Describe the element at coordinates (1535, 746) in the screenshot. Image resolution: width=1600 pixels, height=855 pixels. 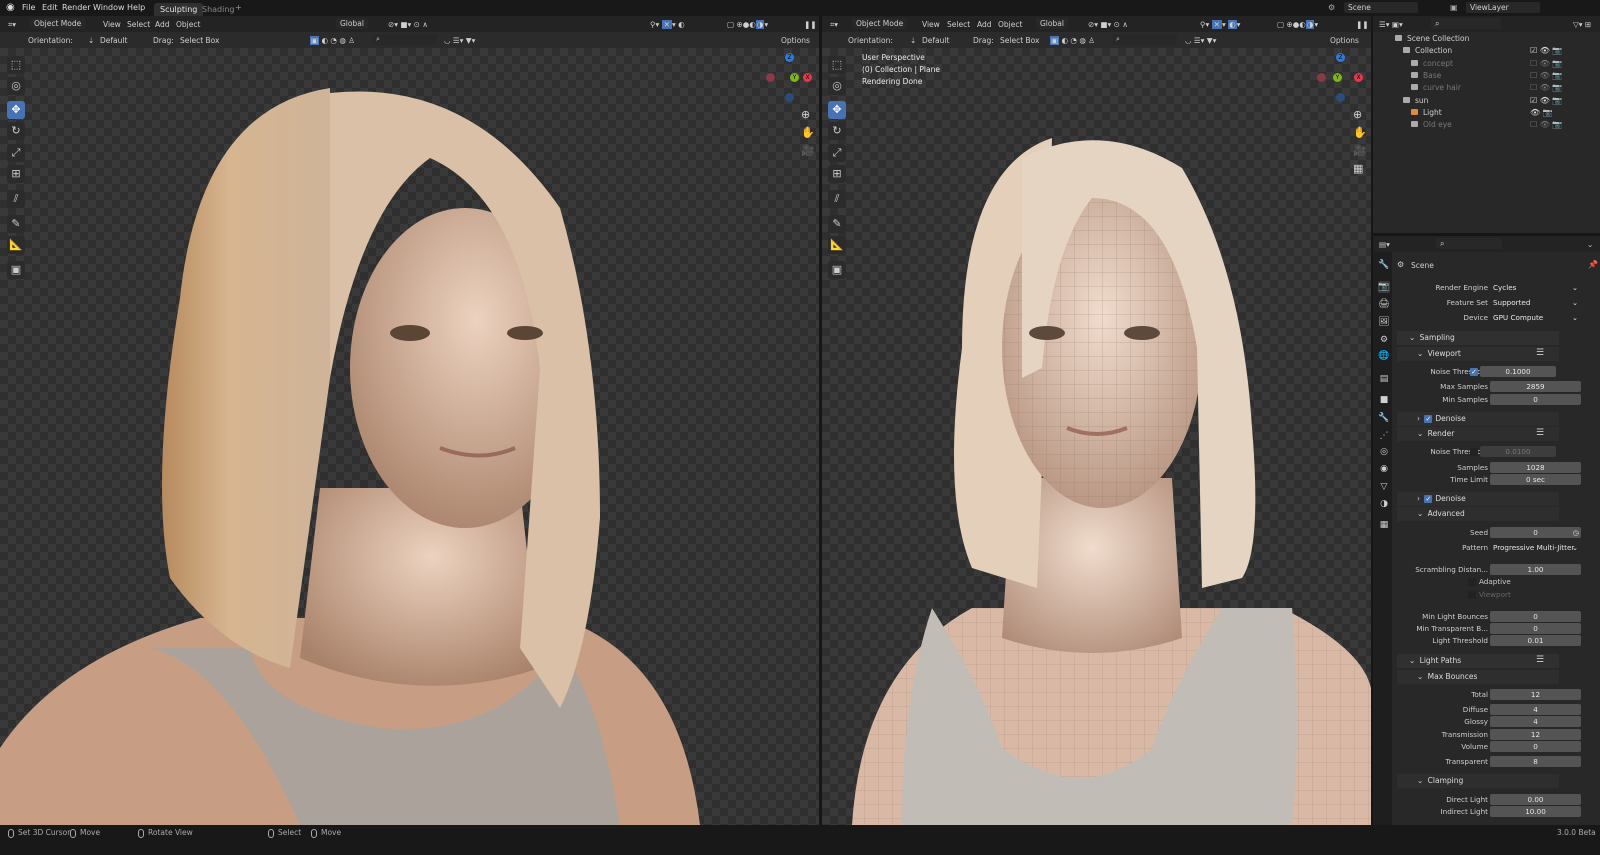
I see `field-volume: 0` at that location.